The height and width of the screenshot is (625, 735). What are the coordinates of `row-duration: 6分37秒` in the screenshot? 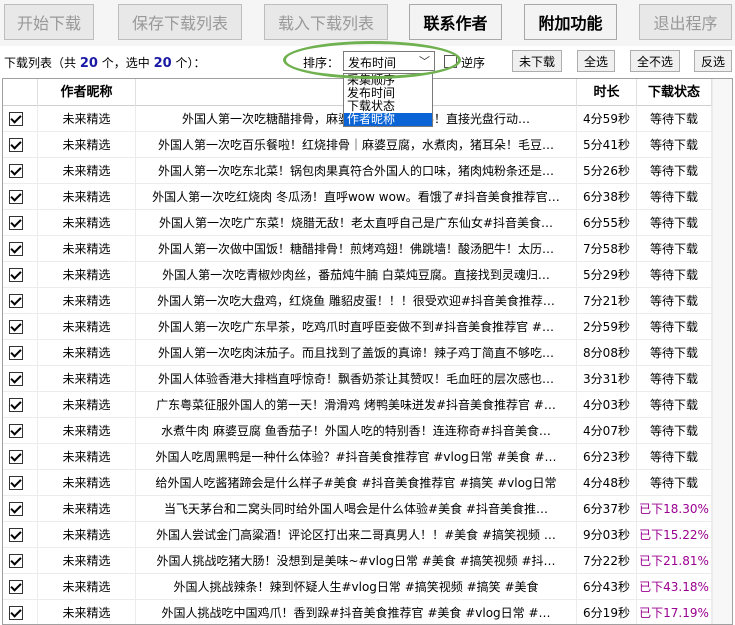 It's located at (607, 509).